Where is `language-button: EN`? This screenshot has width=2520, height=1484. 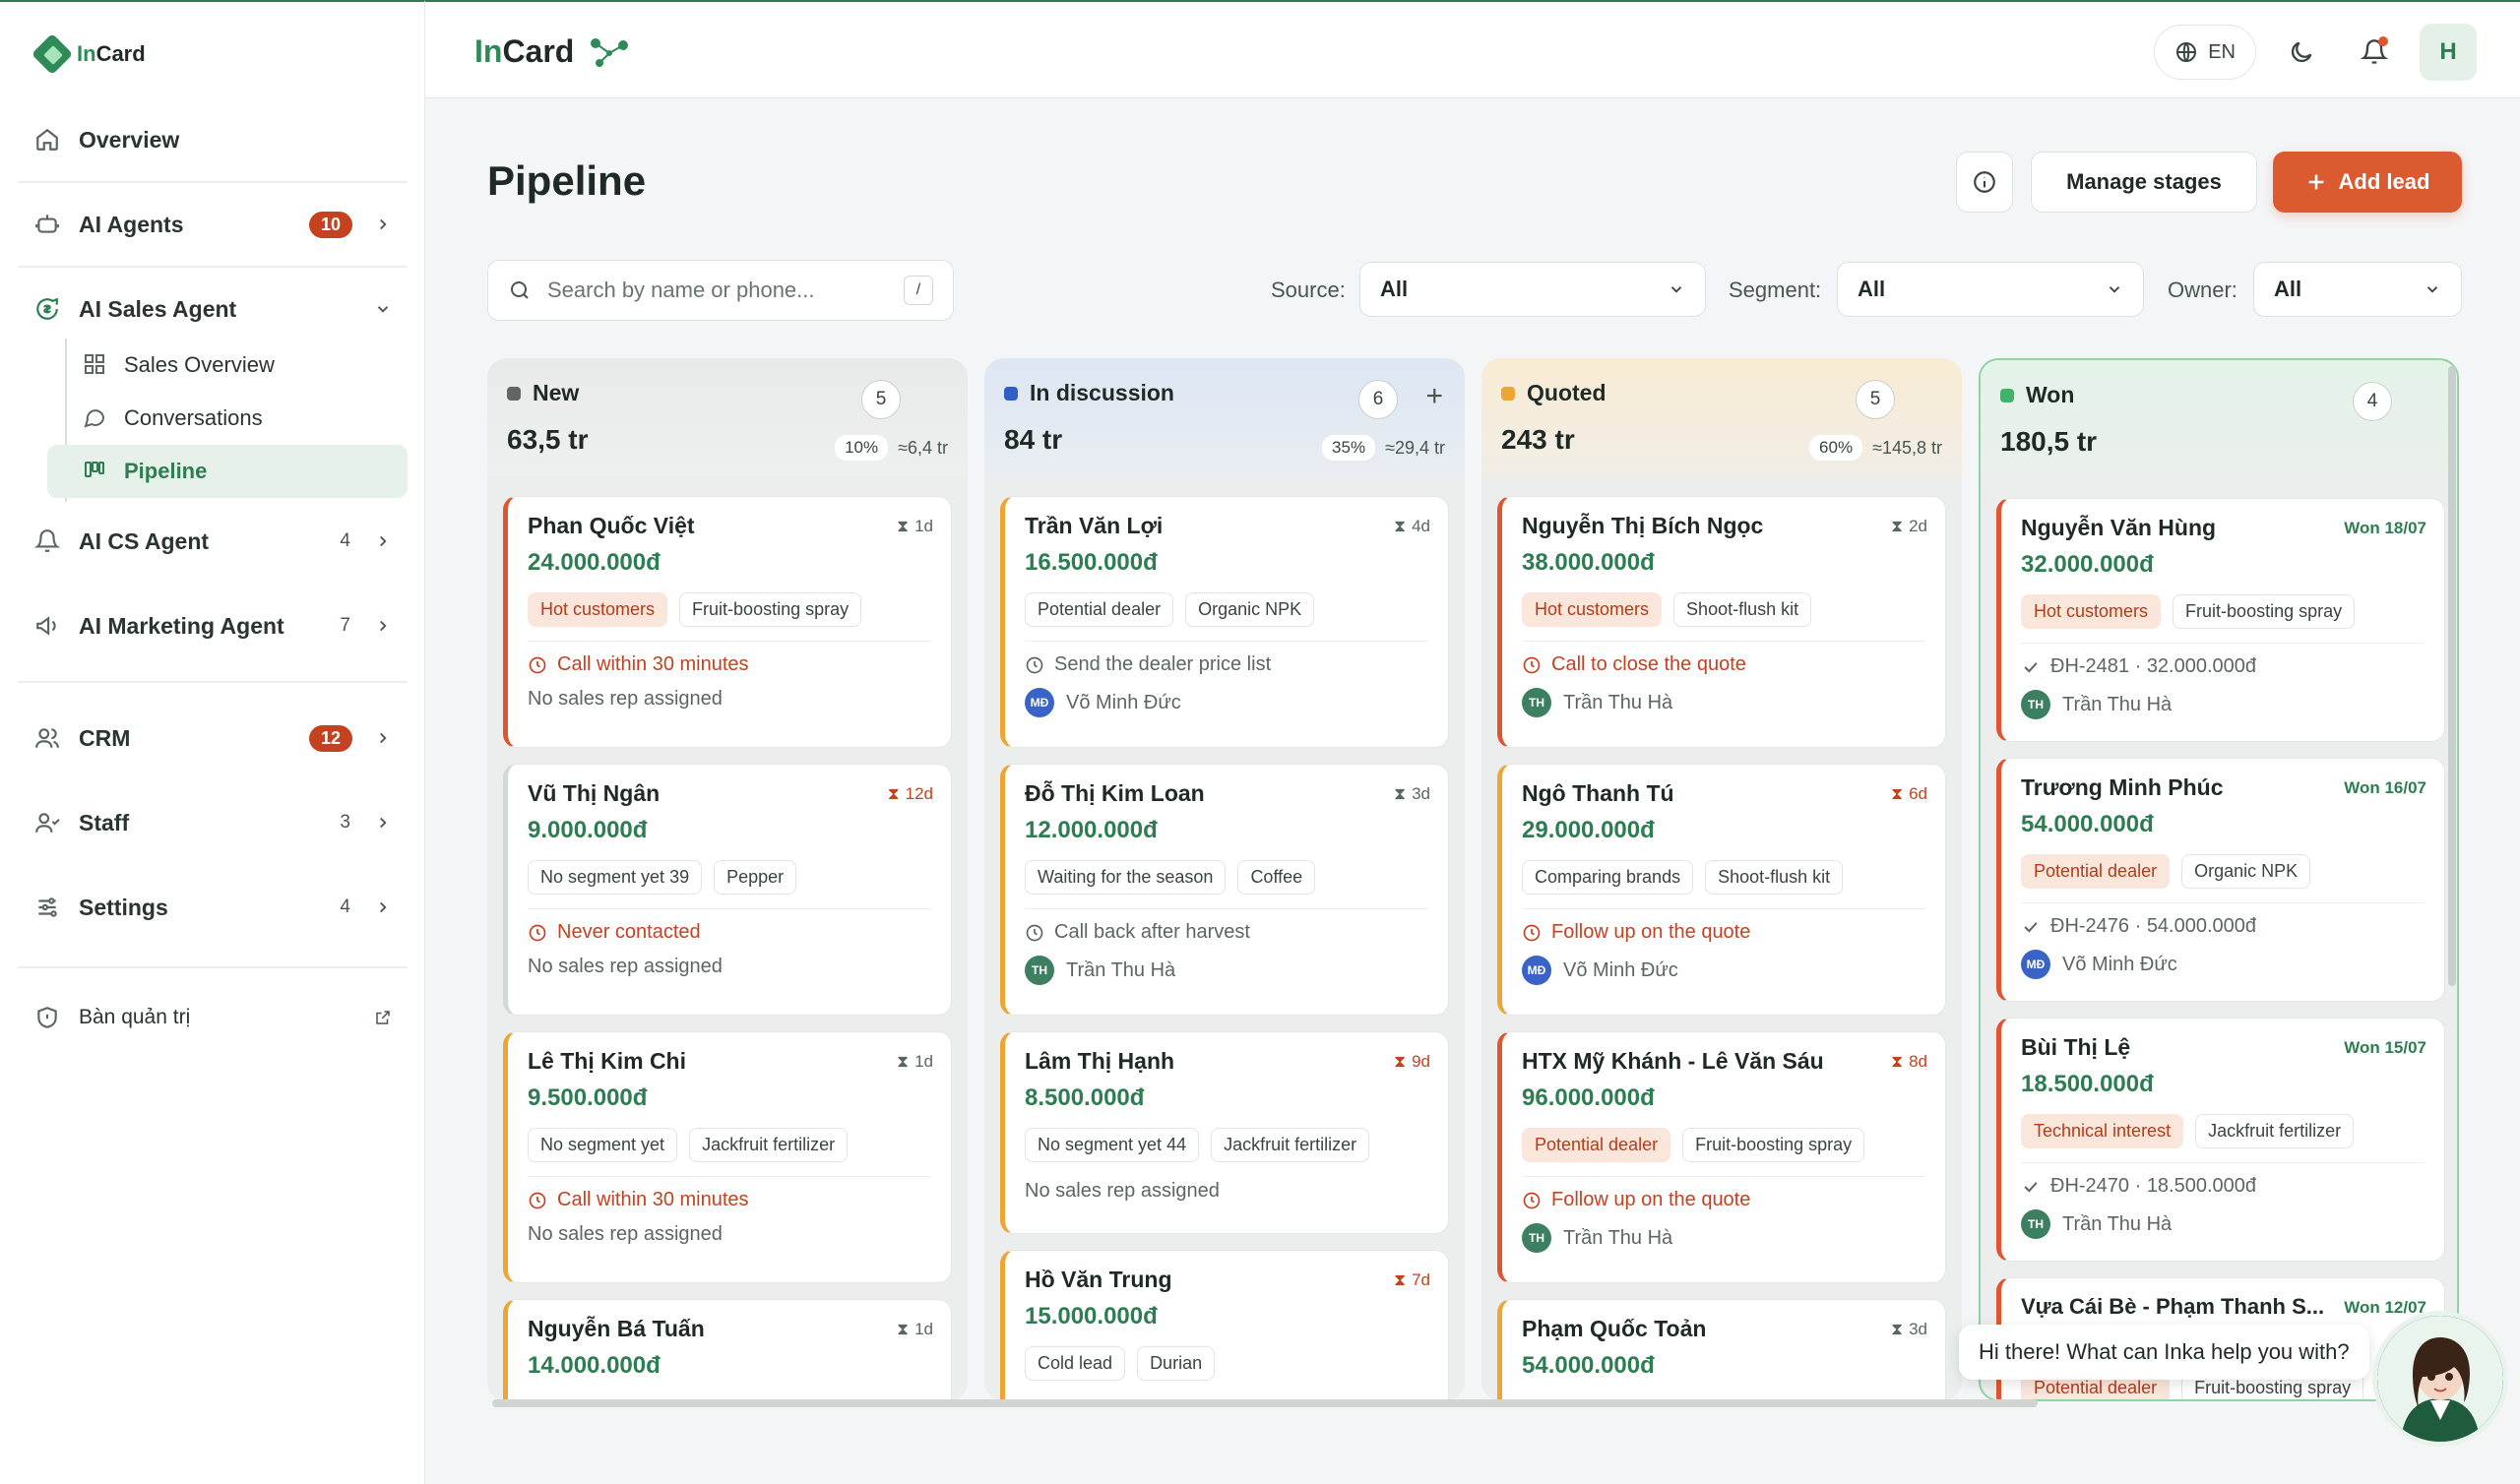
language-button: EN is located at coordinates (2205, 53).